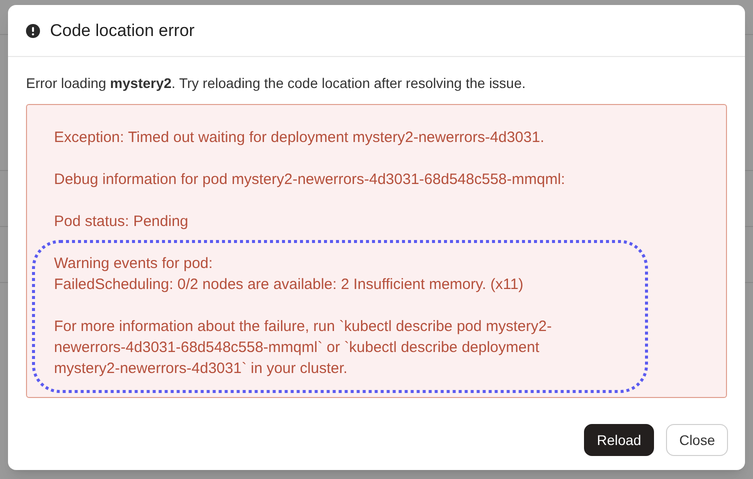 This screenshot has height=479, width=753. What do you see at coordinates (276, 83) in the screenshot?
I see `error-message: Error loading mystery2. Try reloading the code location after resolving the issue.` at bounding box center [276, 83].